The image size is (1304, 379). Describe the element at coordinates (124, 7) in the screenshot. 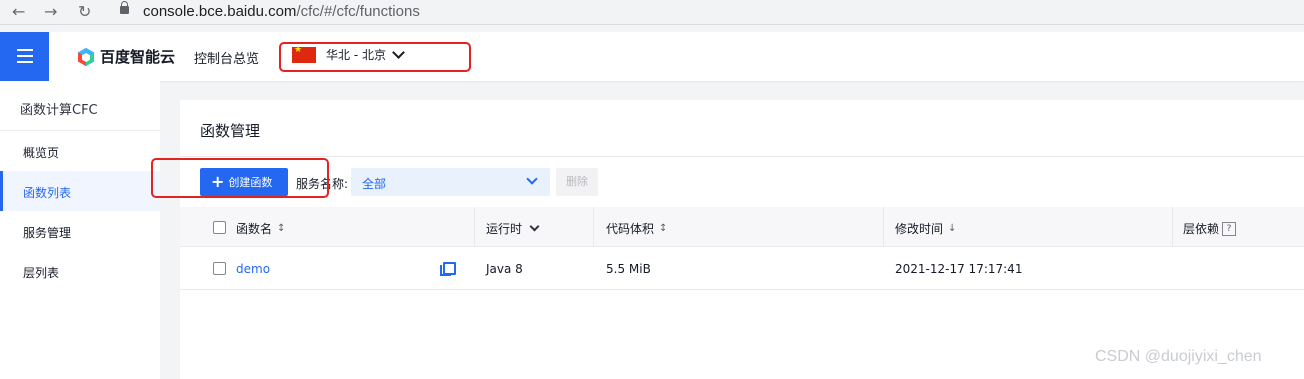

I see `lock-icon` at that location.